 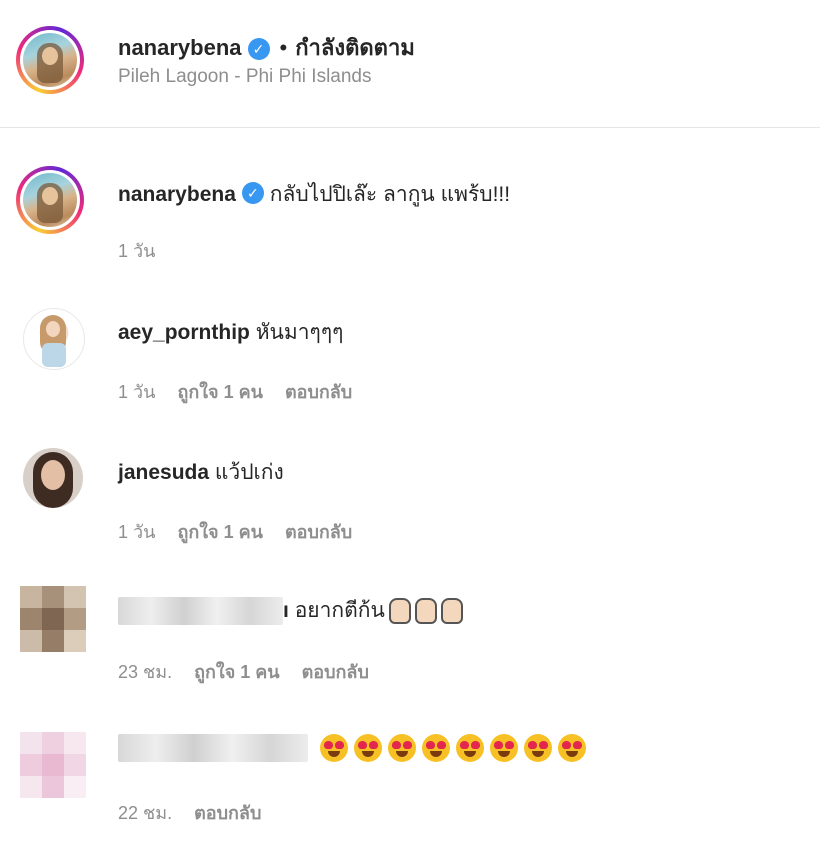 I want to click on comment-text-line: aey_pornthip หันมาๆๆๆ, so click(x=230, y=332).